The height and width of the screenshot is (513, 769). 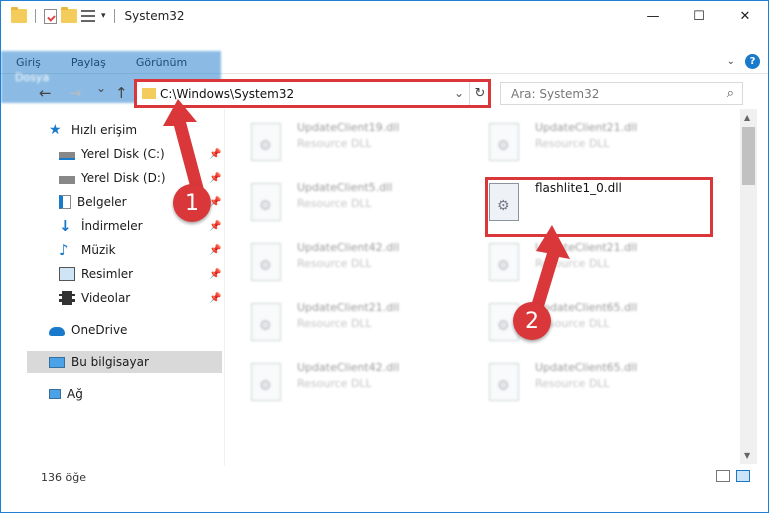 What do you see at coordinates (192, 203) in the screenshot?
I see `step-1-badge: 1` at bounding box center [192, 203].